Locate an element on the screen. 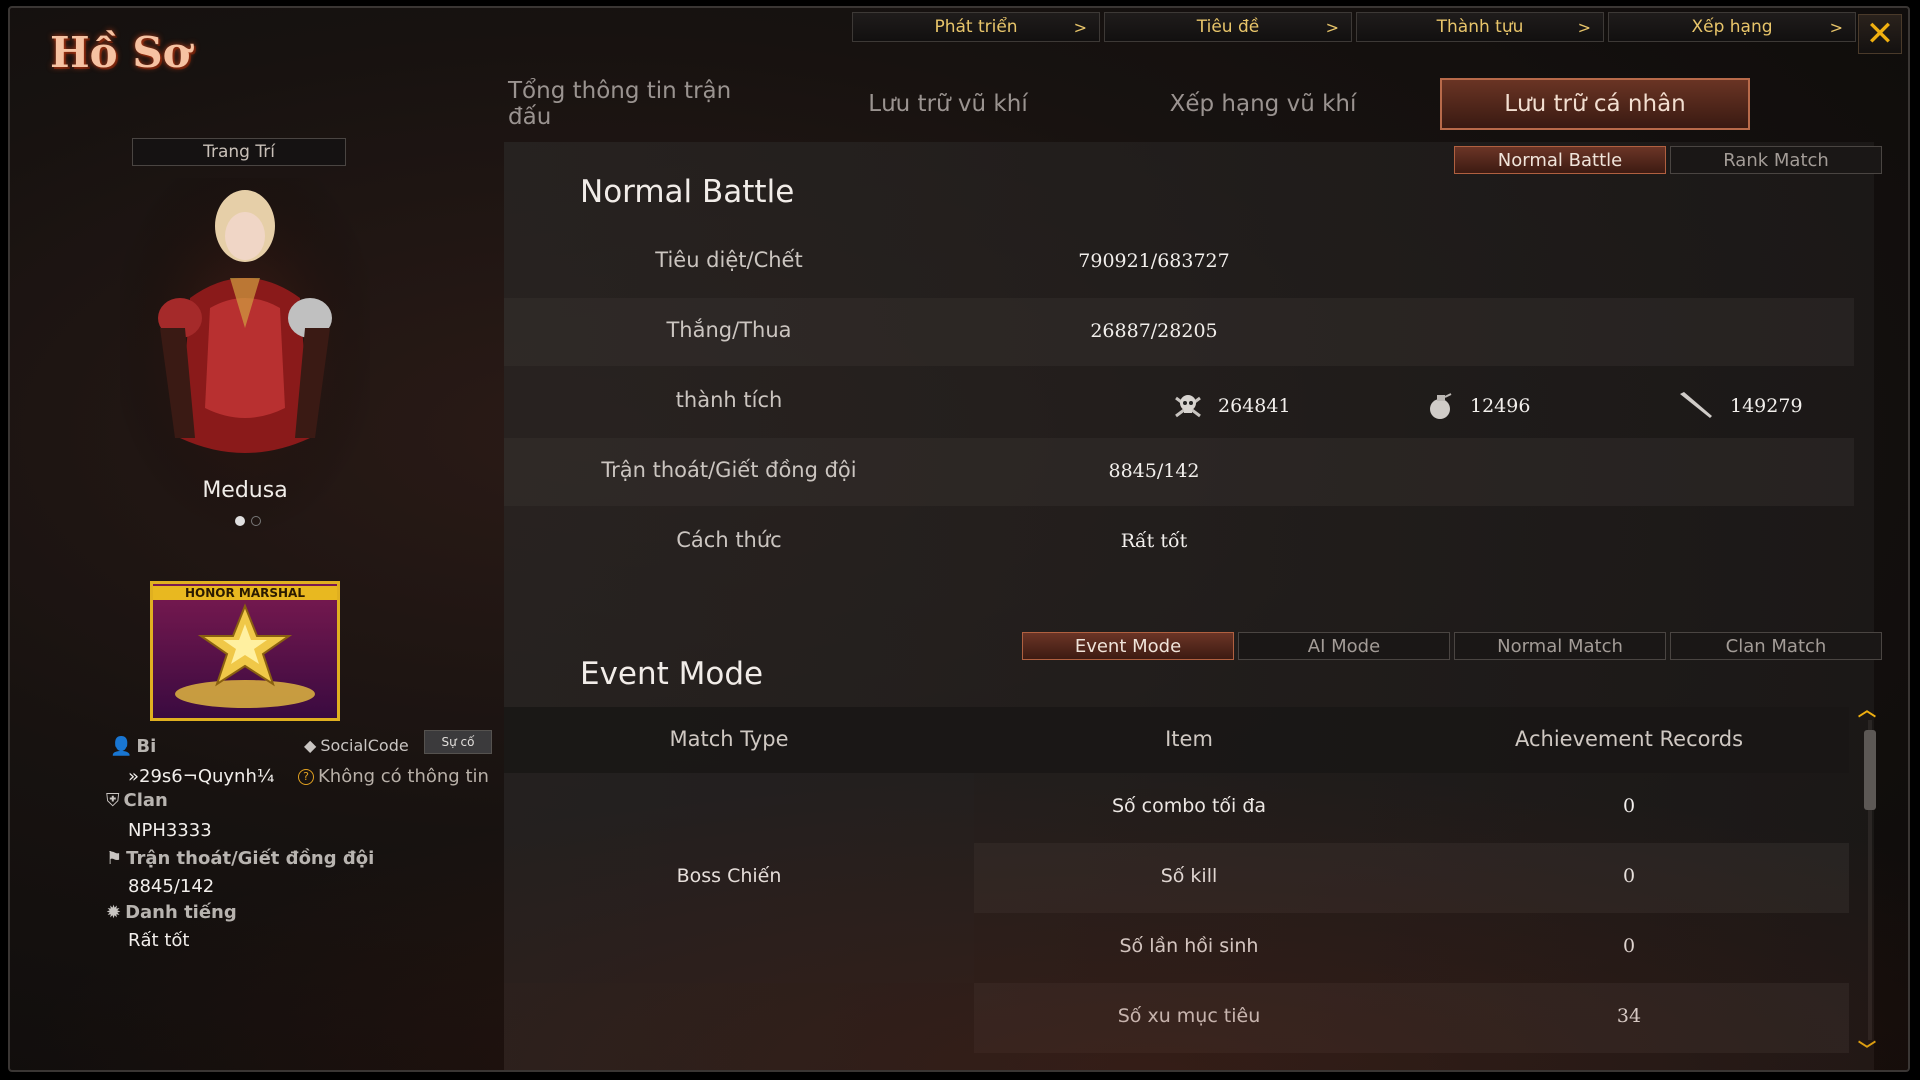 This screenshot has width=1920, height=1080. player-name-label: Bi is located at coordinates (146, 746).